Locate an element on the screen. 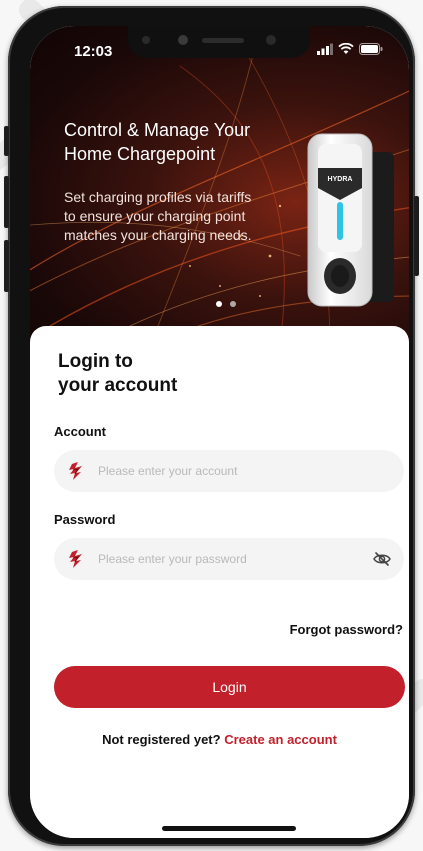 Image resolution: width=423 pixels, height=851 pixels. camera-notch is located at coordinates (219, 42).